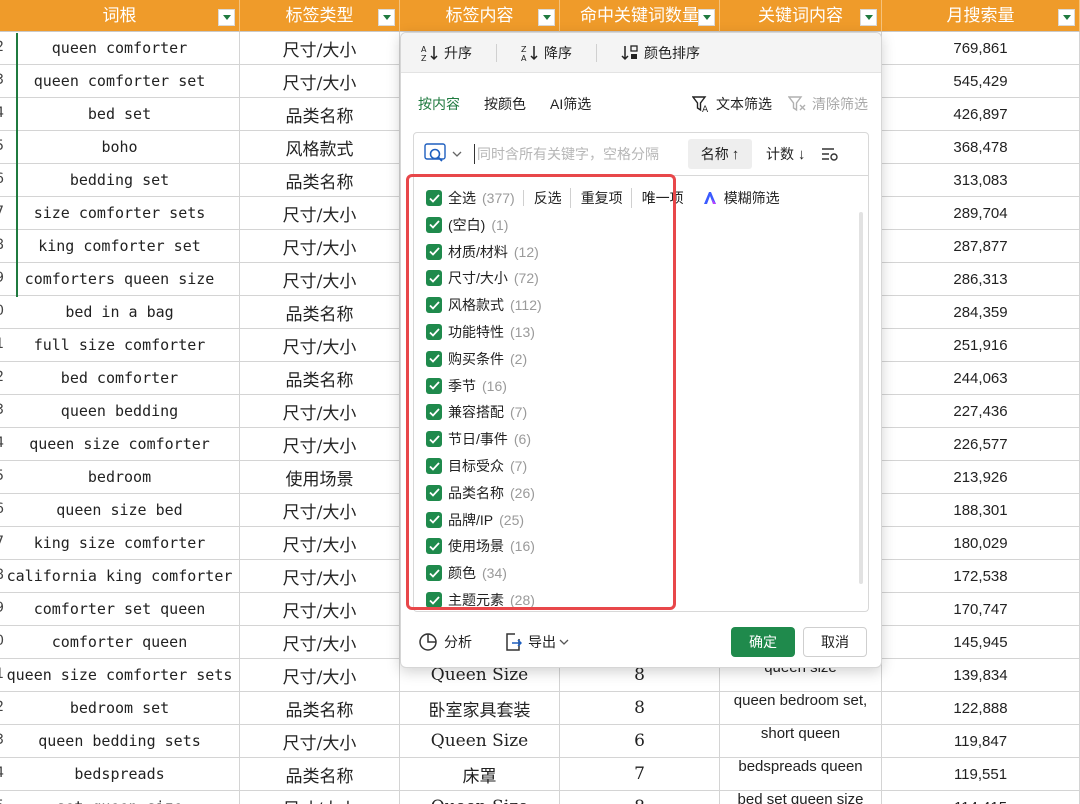  I want to click on cell-root: size comforter sets, so click(120, 213).